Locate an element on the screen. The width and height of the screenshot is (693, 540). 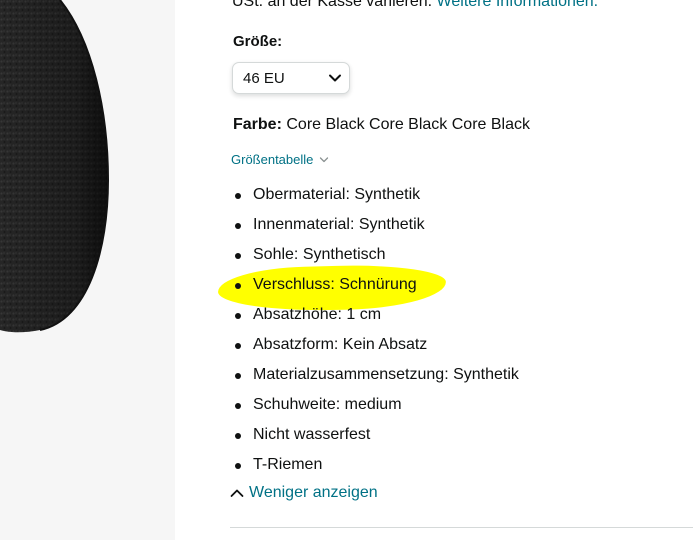
feature-item: Sohle: Synthetisch is located at coordinates (375, 255).